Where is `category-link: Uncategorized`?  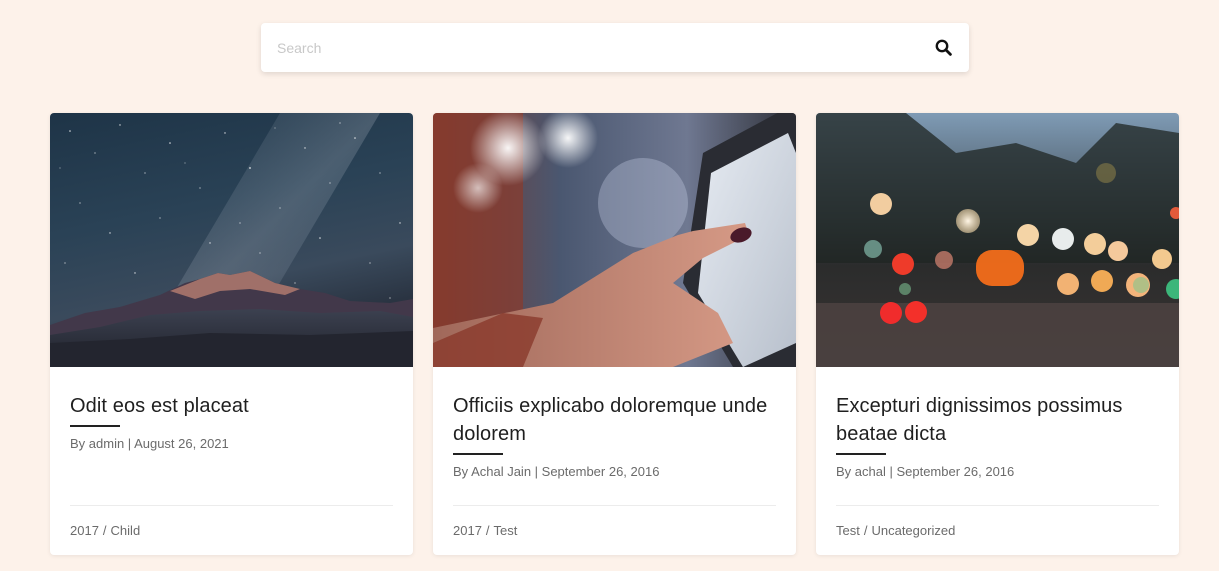 category-link: Uncategorized is located at coordinates (913, 530).